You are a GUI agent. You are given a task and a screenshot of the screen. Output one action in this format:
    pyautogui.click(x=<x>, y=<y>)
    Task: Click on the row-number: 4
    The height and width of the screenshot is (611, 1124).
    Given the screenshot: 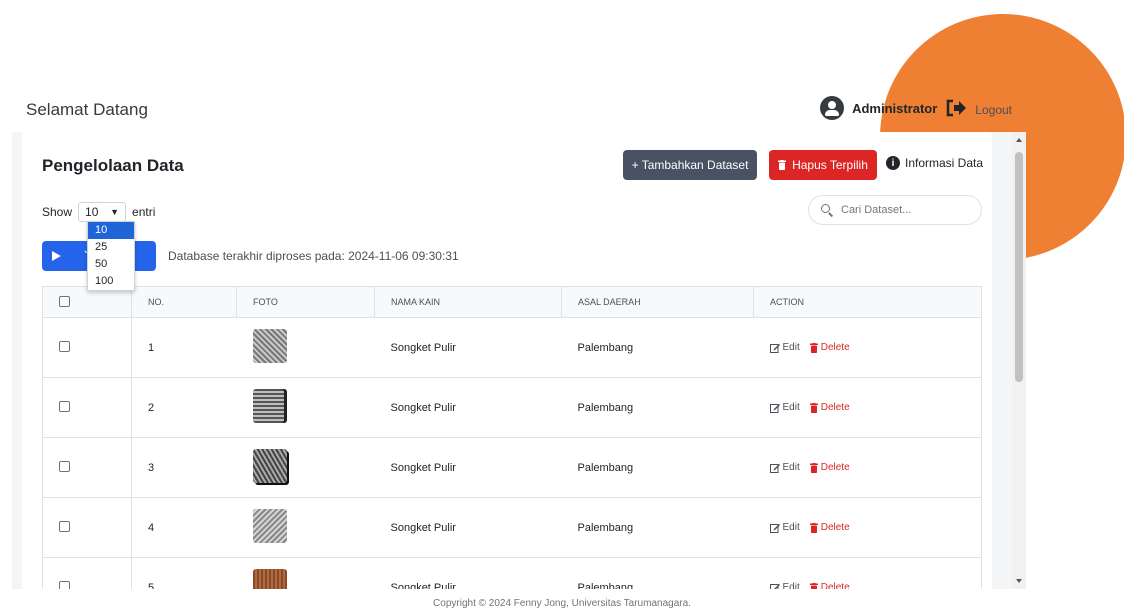 What is the action you would take?
    pyautogui.click(x=184, y=527)
    